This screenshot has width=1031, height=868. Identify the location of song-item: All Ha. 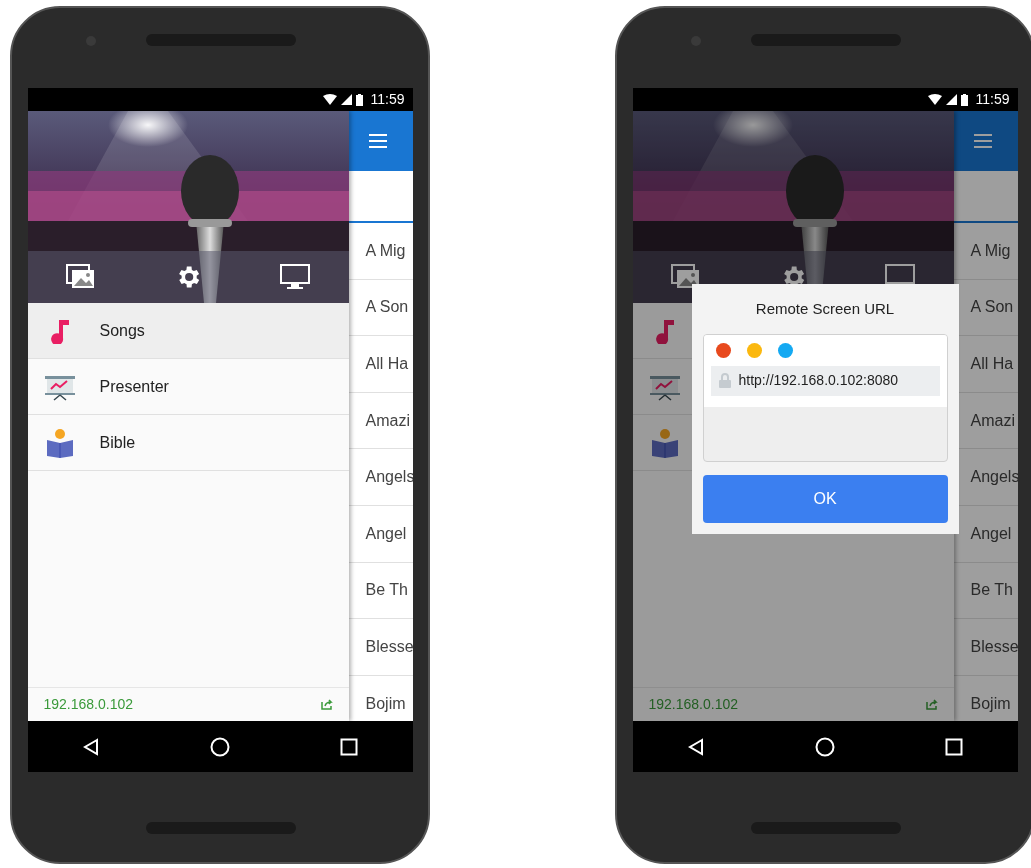
(380, 364).